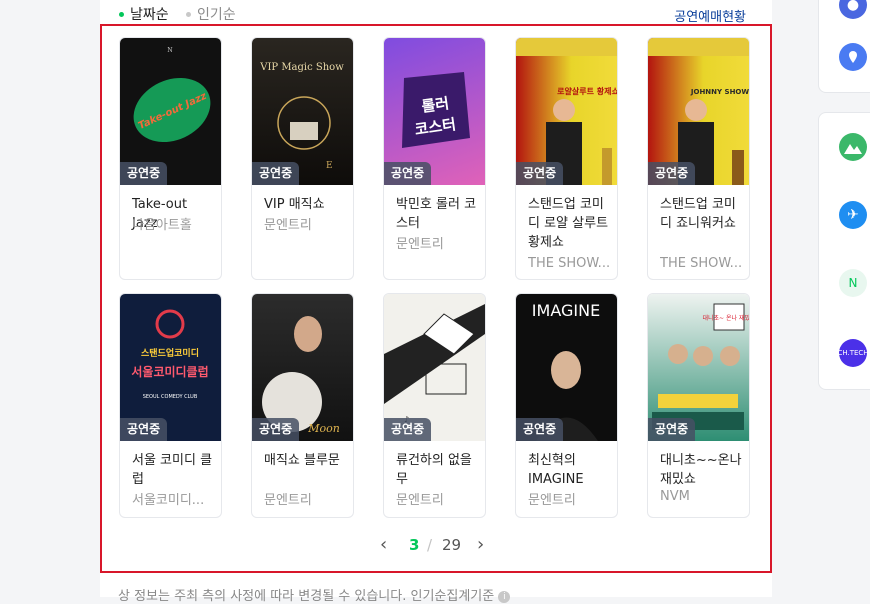 This screenshot has height=604, width=870. Describe the element at coordinates (216, 15) in the screenshot. I see `sort-popular-label: 인기순` at that location.